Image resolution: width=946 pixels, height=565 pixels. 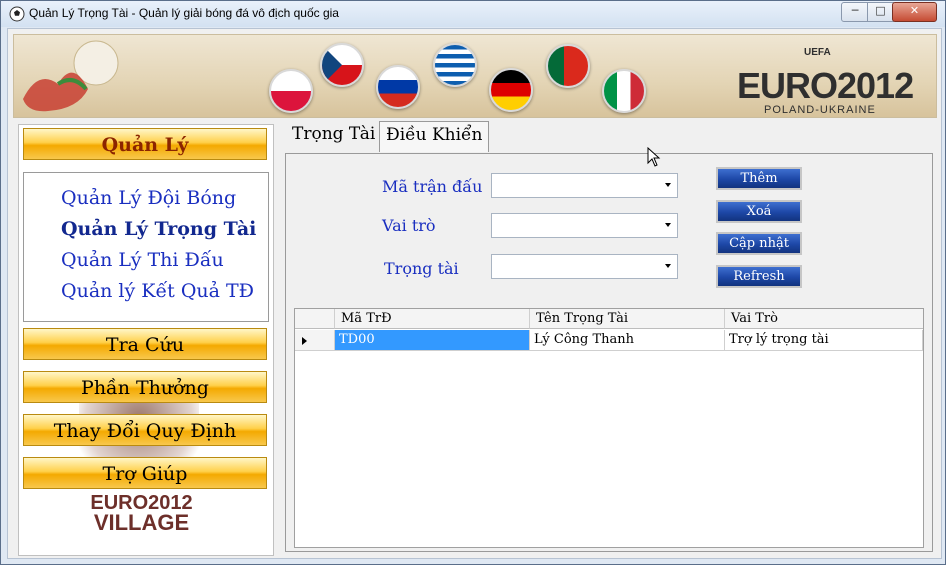 I want to click on soccer-ball-icon, so click(x=17, y=14).